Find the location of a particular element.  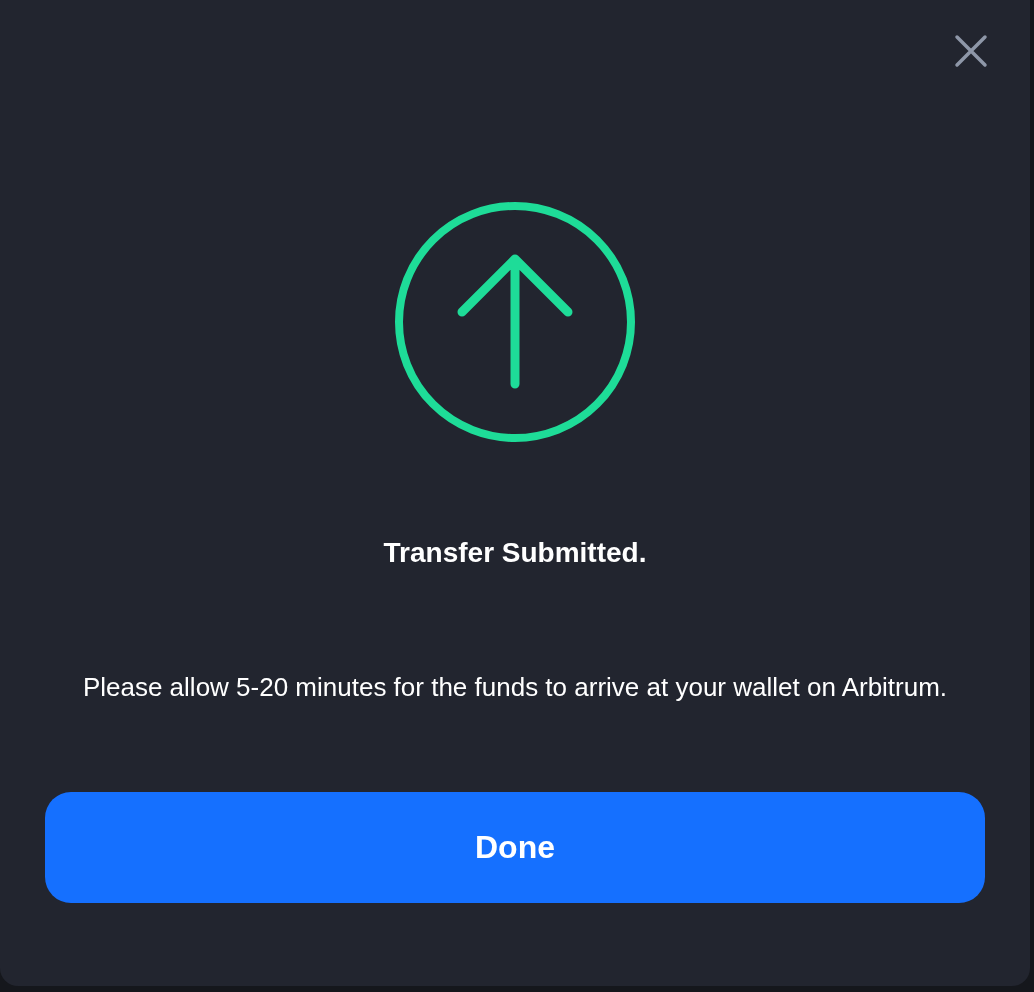

close-icon is located at coordinates (971, 51).